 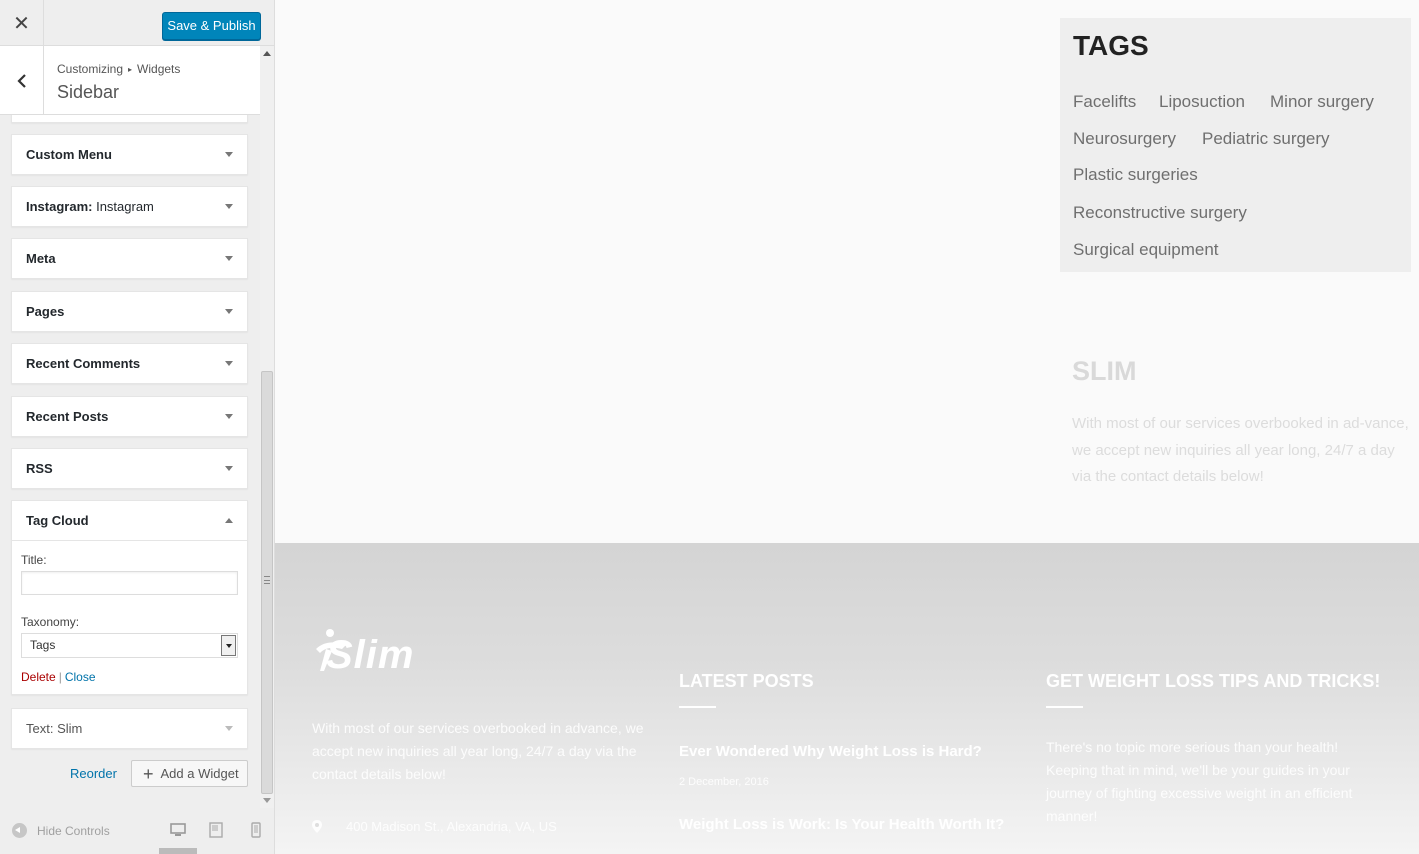 I want to click on breadcrumb-section: Widgets, so click(x=159, y=69).